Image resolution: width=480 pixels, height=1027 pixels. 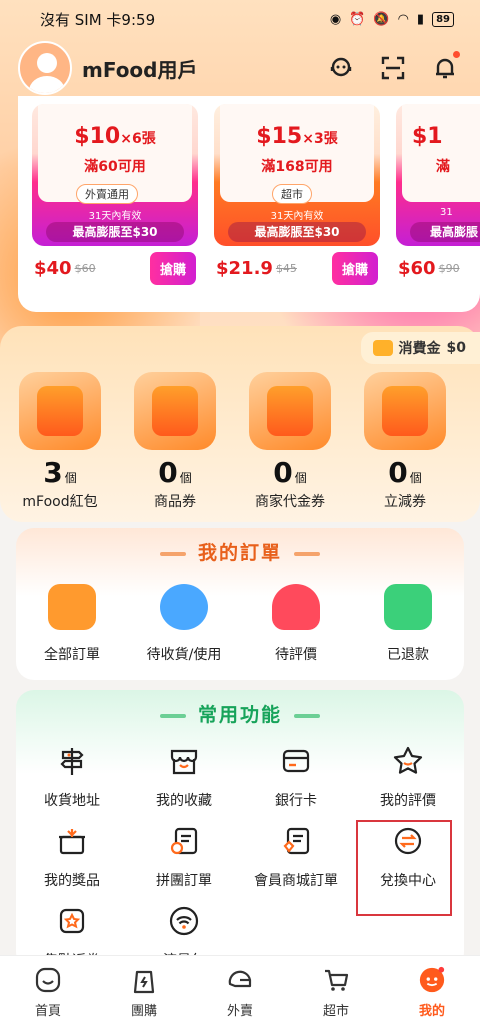 I want to click on coupon-count: ×3張, so click(x=320, y=139).